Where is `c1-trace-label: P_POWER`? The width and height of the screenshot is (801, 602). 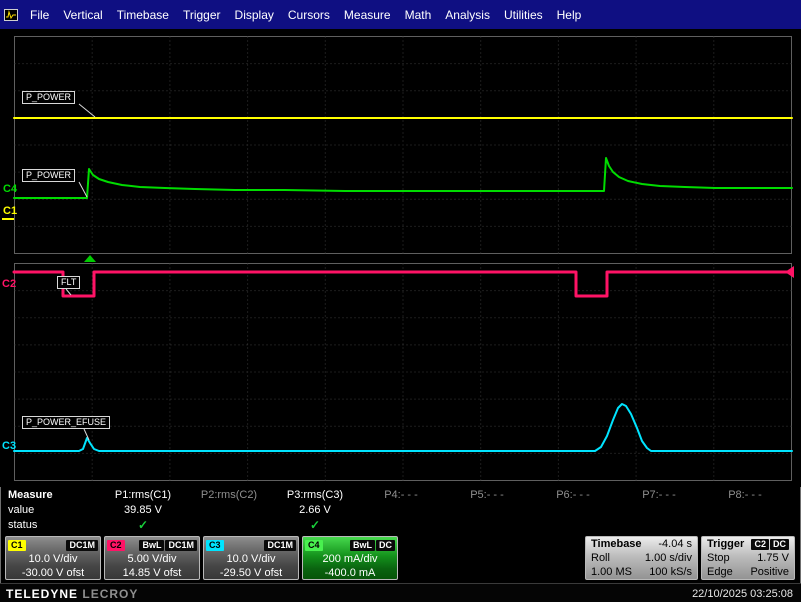 c1-trace-label: P_POWER is located at coordinates (49, 97).